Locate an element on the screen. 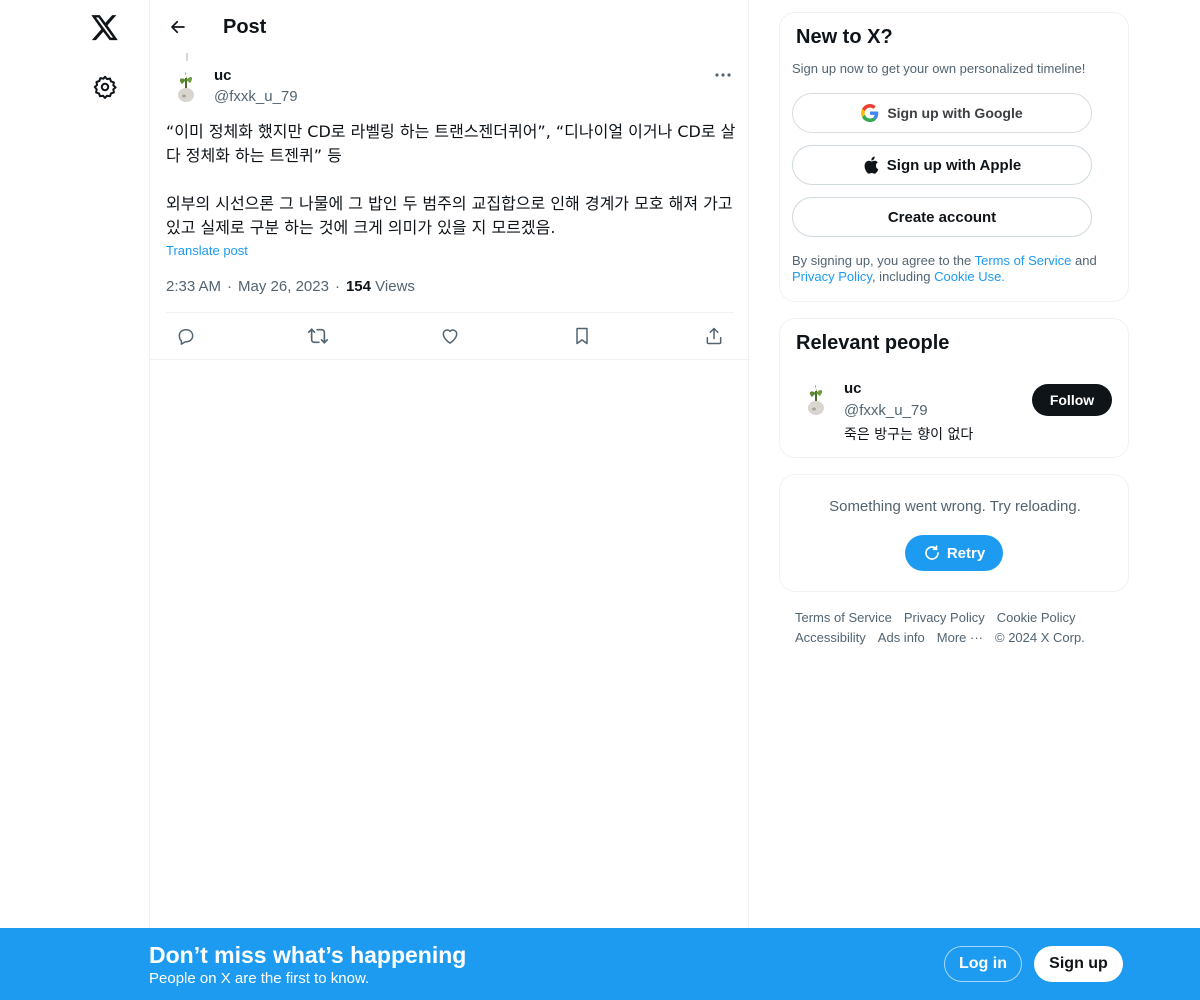 Image resolution: width=1200 pixels, height=1000 pixels. like-button is located at coordinates (450, 336).